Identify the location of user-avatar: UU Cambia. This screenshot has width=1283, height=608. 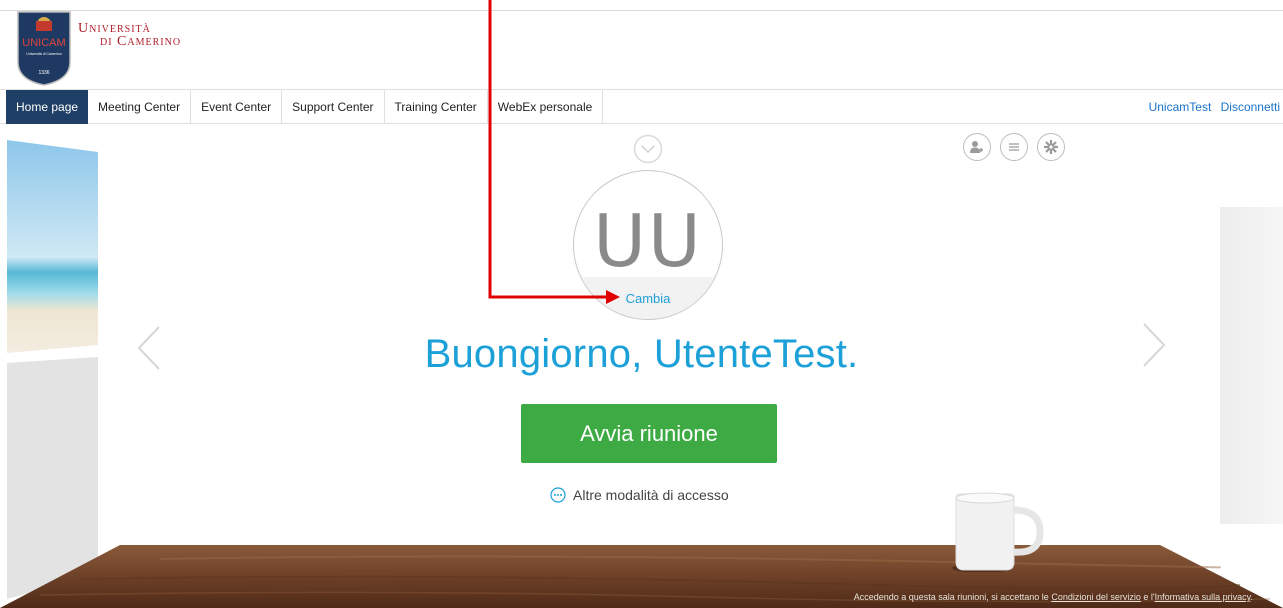
(648, 245).